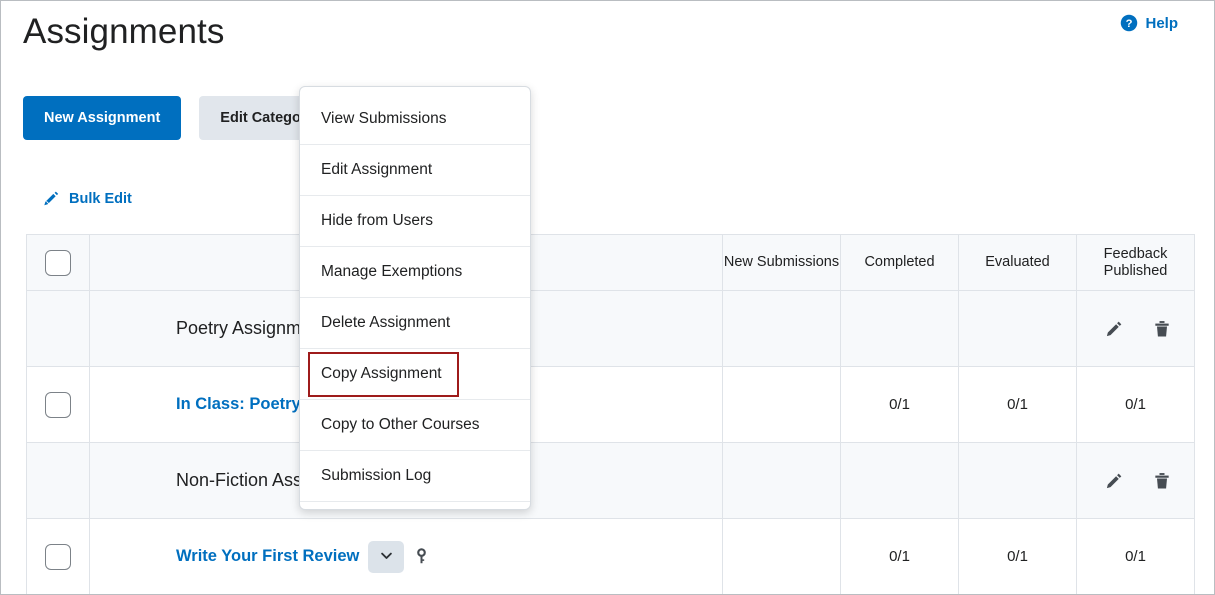  I want to click on assignment-link: Write Your First Review, so click(267, 556).